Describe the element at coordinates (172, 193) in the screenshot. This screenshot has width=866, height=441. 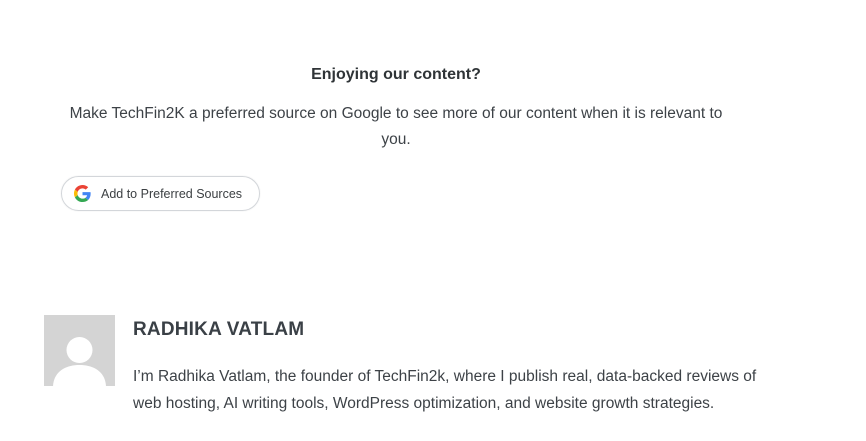
I see `add-to-preferred-sources-label: Add to Preferred Sources` at that location.